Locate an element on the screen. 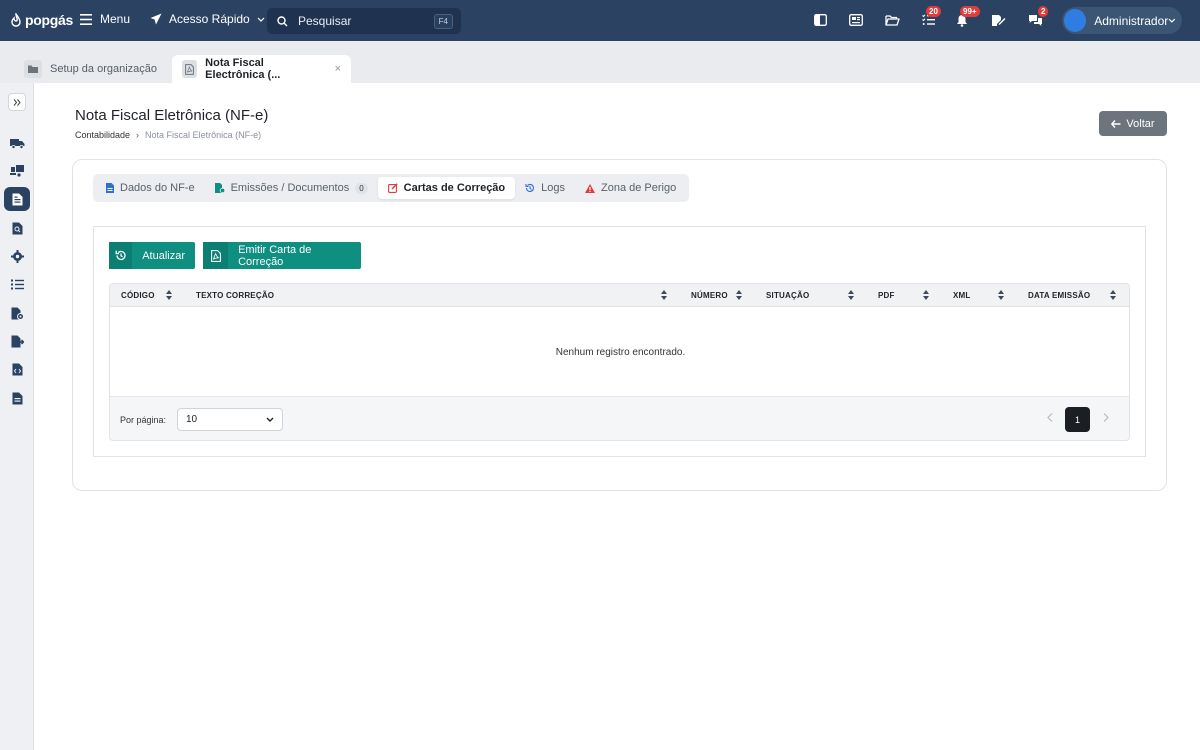  ordered-list-icon is located at coordinates (17, 284).